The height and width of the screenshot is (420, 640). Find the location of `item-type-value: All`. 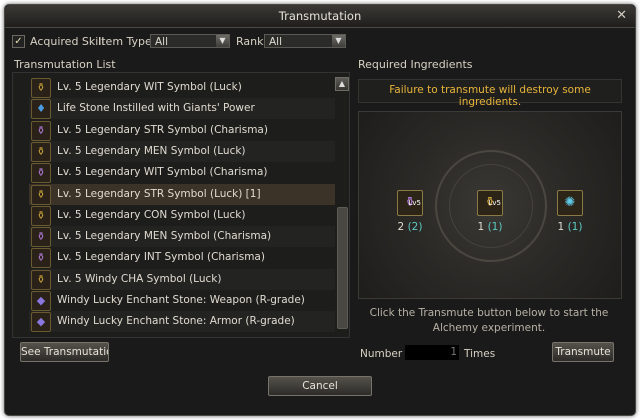

item-type-value: All is located at coordinates (162, 42).